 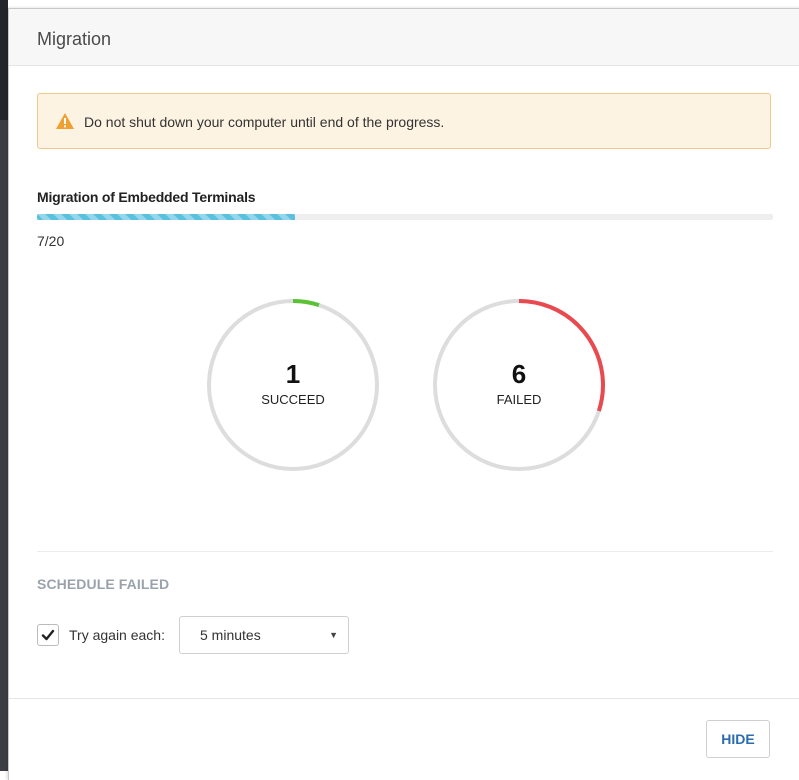 What do you see at coordinates (293, 399) in the screenshot?
I see `succeed-label: SUCCEED` at bounding box center [293, 399].